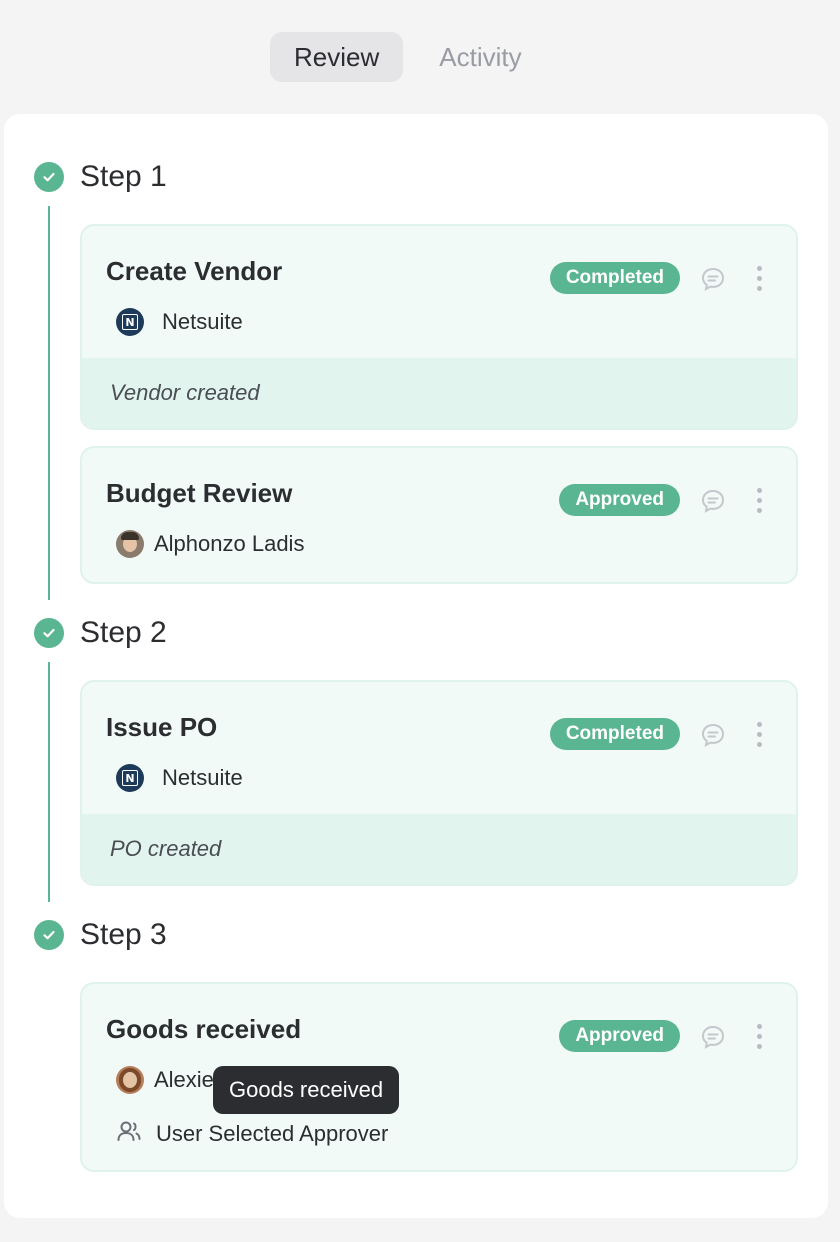  What do you see at coordinates (337, 57) in the screenshot?
I see `tab-review: Review` at bounding box center [337, 57].